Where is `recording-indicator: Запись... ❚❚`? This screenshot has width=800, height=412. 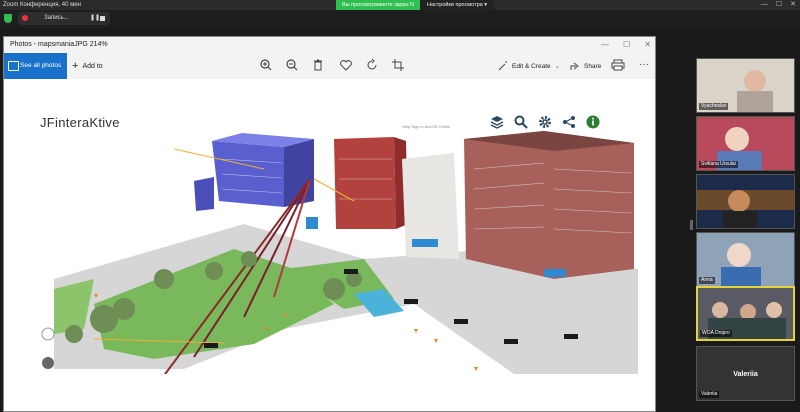 recording-indicator: Запись... ❚❚ is located at coordinates (64, 18).